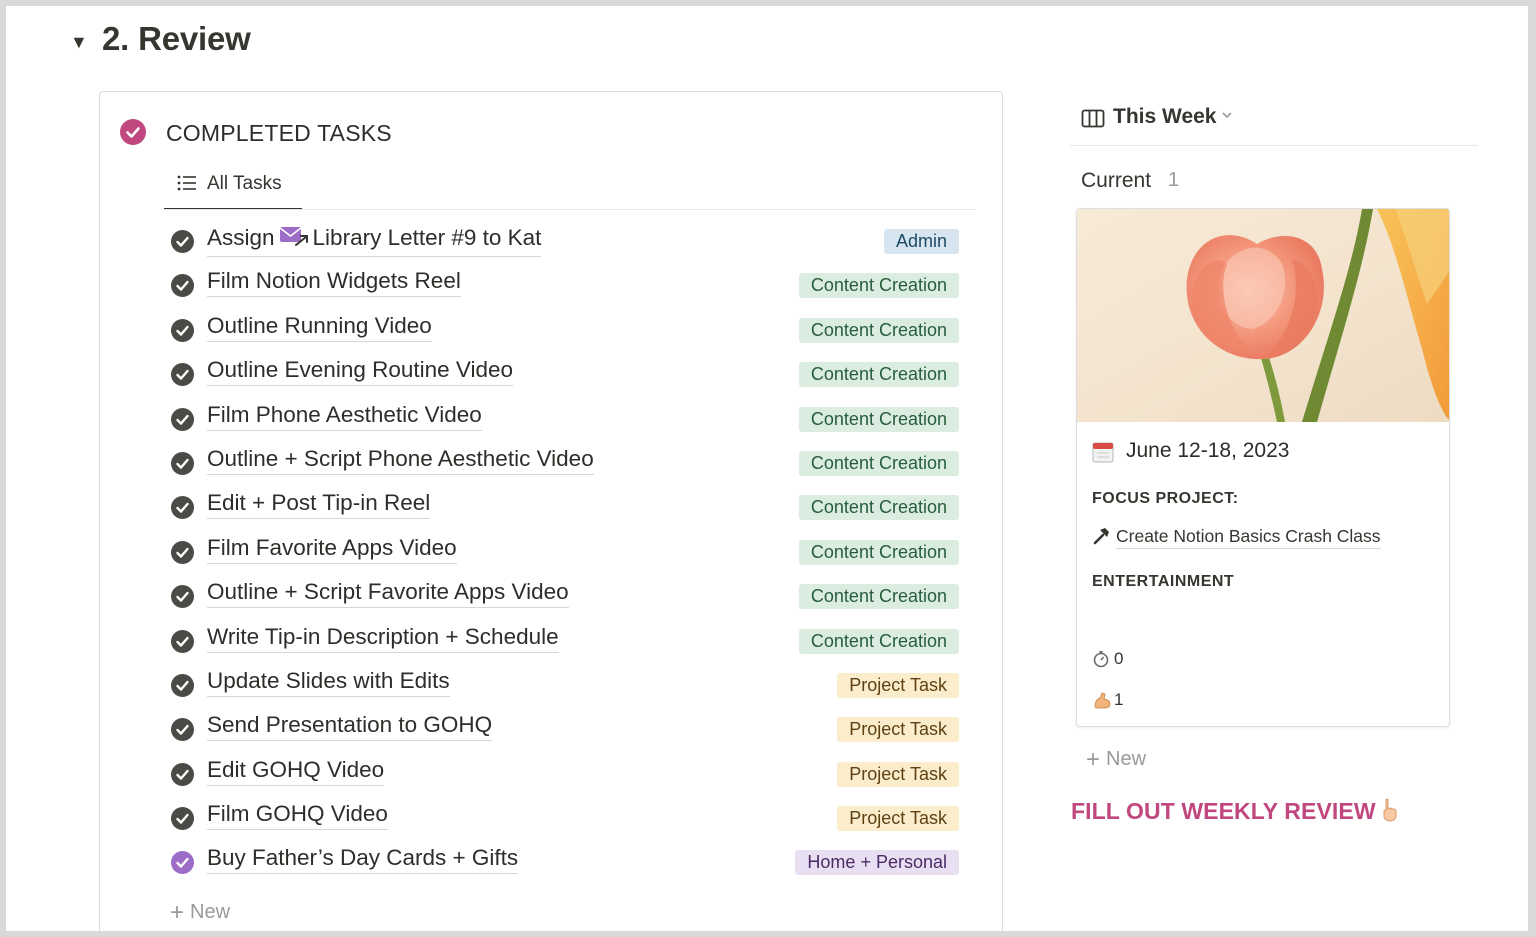 The image size is (1536, 937). Describe the element at coordinates (297, 816) in the screenshot. I see `task-name: Film GOHQ Video` at that location.